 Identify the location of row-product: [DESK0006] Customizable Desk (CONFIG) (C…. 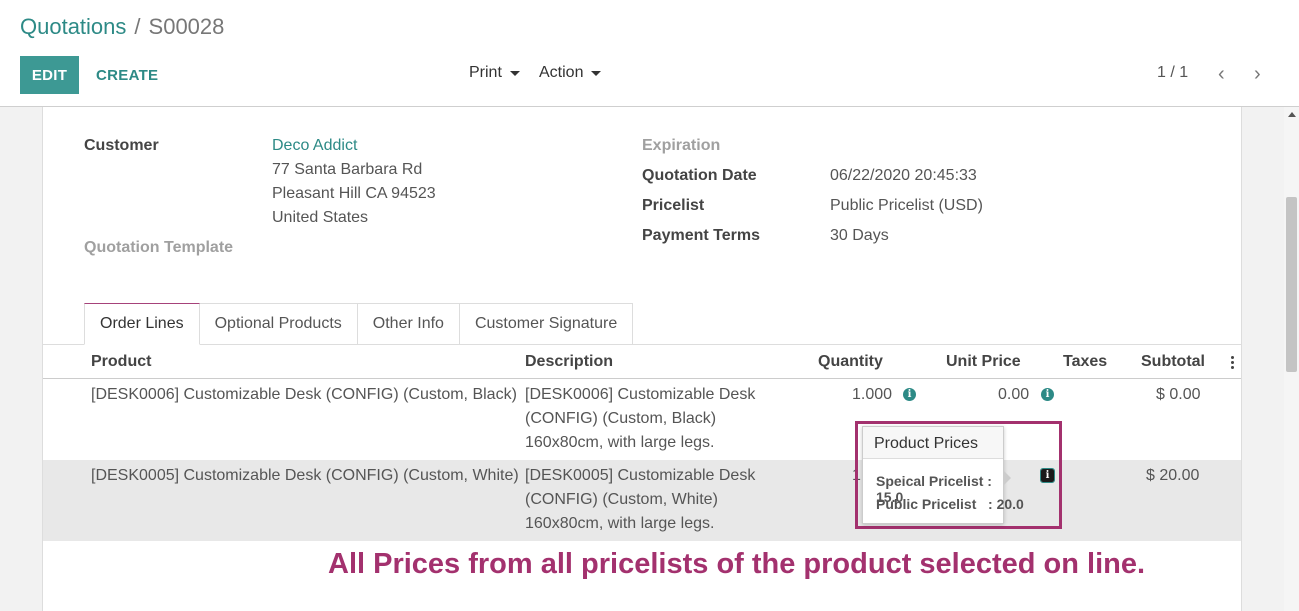
(304, 394).